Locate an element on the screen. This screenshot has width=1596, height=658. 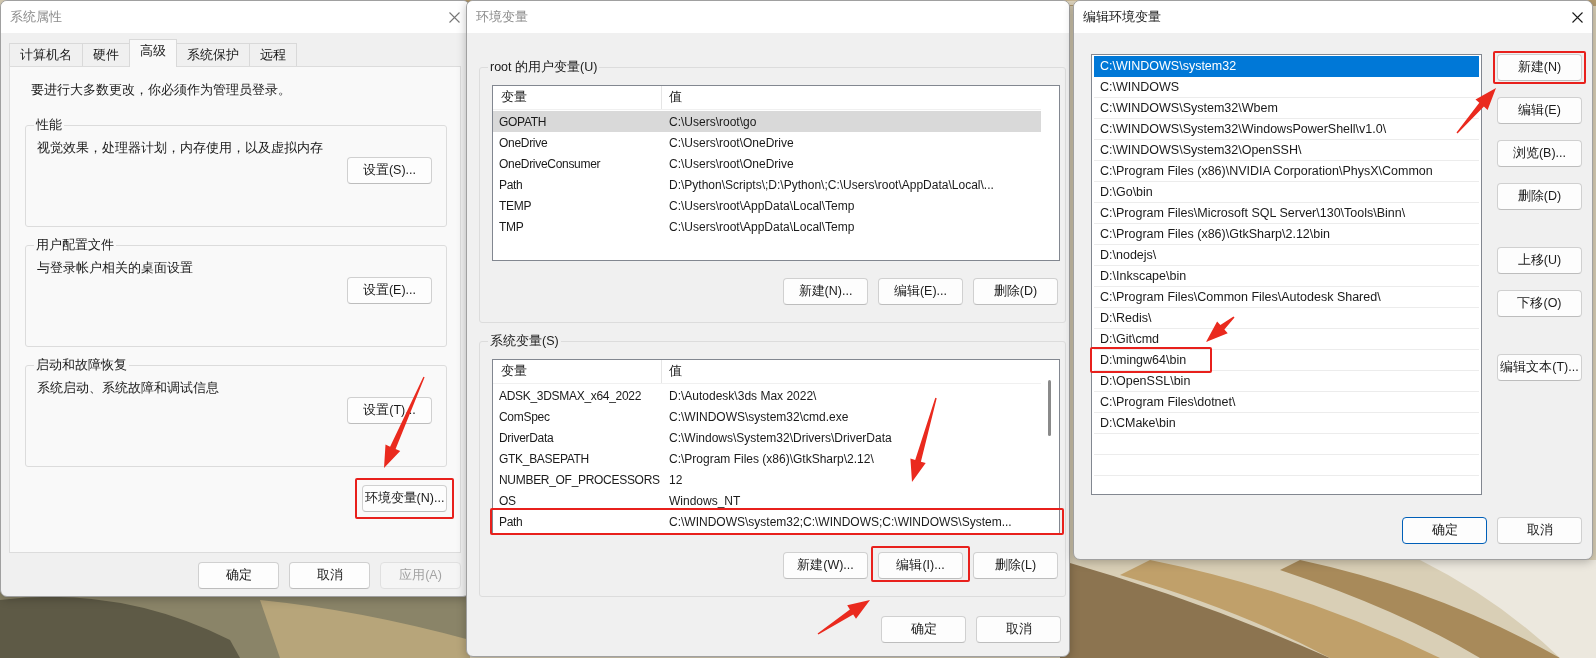
path-entry: D:\Go\bin is located at coordinates (1286, 192).